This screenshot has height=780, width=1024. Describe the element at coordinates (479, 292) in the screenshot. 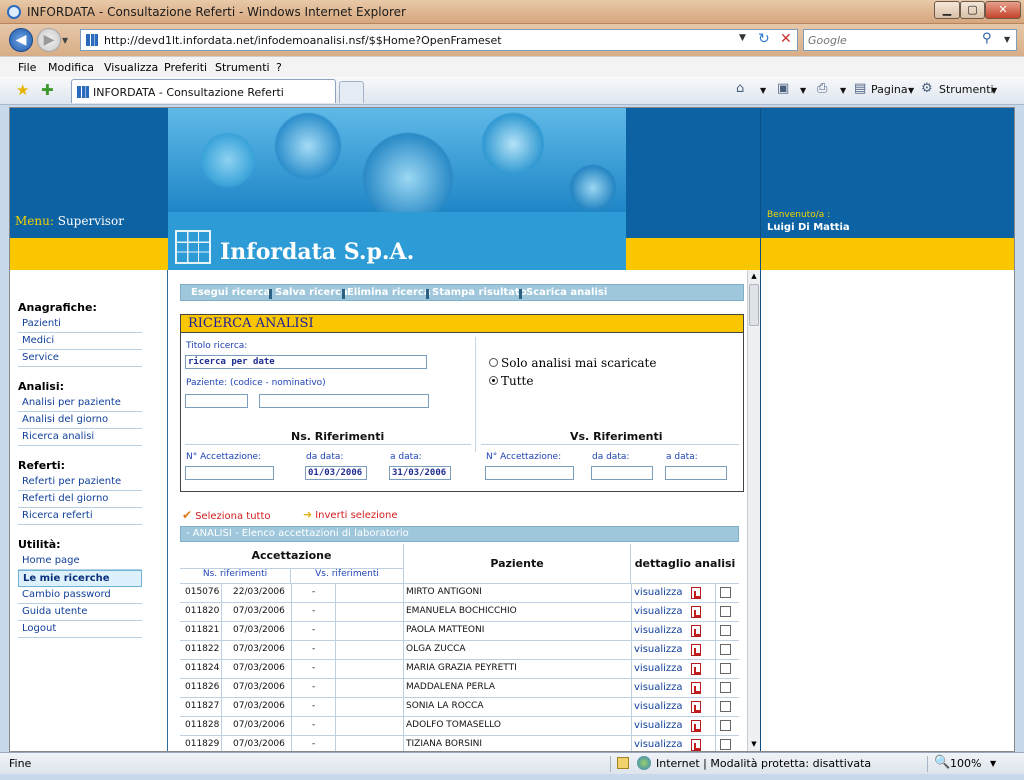

I see `stampa-risultato-button: Stampa risultato` at that location.